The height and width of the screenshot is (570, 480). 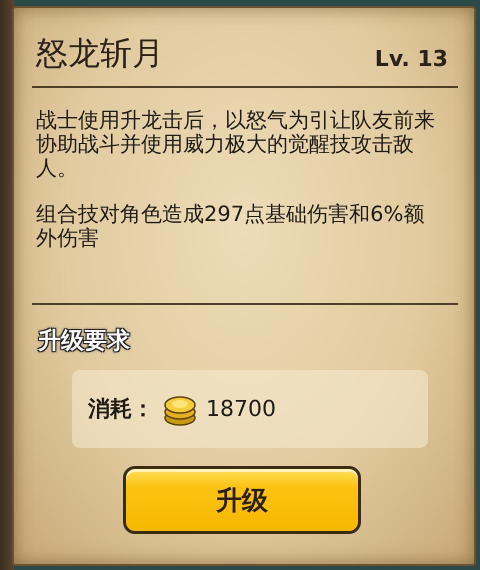 What do you see at coordinates (84, 341) in the screenshot?
I see `section-heading: 升级要求` at bounding box center [84, 341].